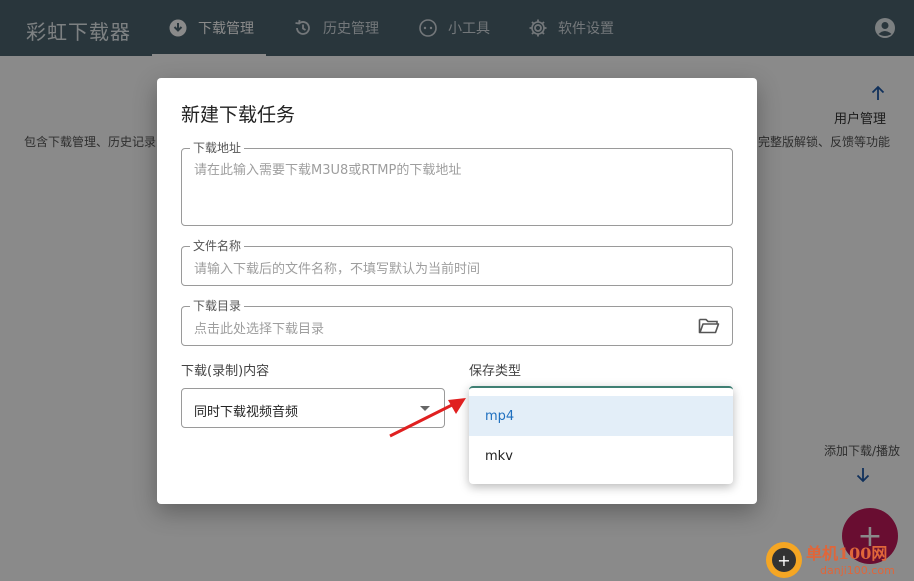  I want to click on save-type-menu: mp4 mkv, so click(601, 435).